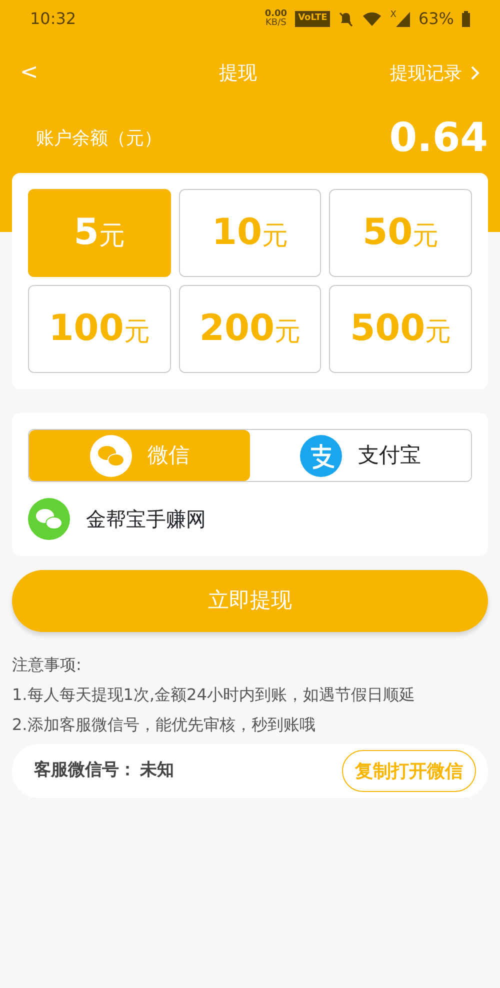 The image size is (500, 988). What do you see at coordinates (435, 73) in the screenshot?
I see `history-link: 提现记录` at bounding box center [435, 73].